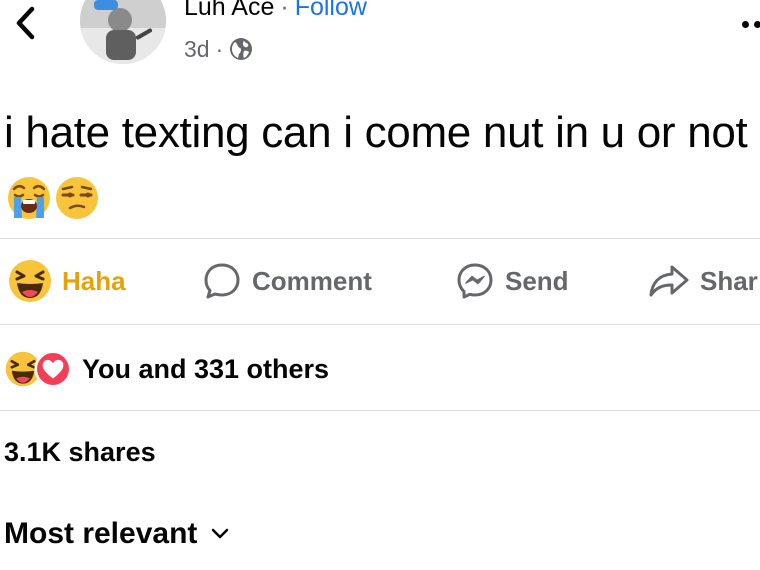 This screenshot has height=570, width=760. Describe the element at coordinates (101, 533) in the screenshot. I see `sort-label: Most relevant` at that location.